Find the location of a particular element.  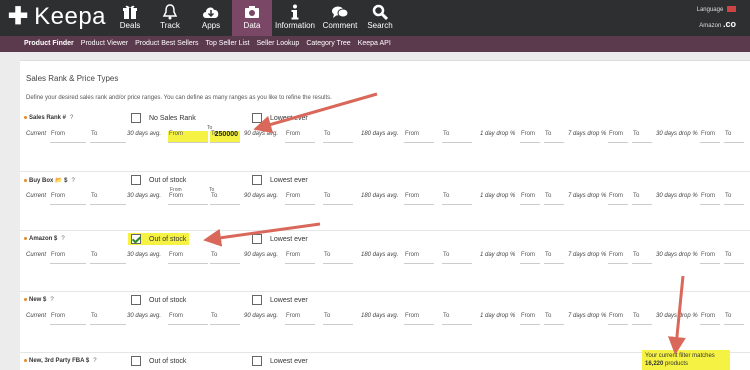

section-name: New $? is located at coordinates (39, 300).